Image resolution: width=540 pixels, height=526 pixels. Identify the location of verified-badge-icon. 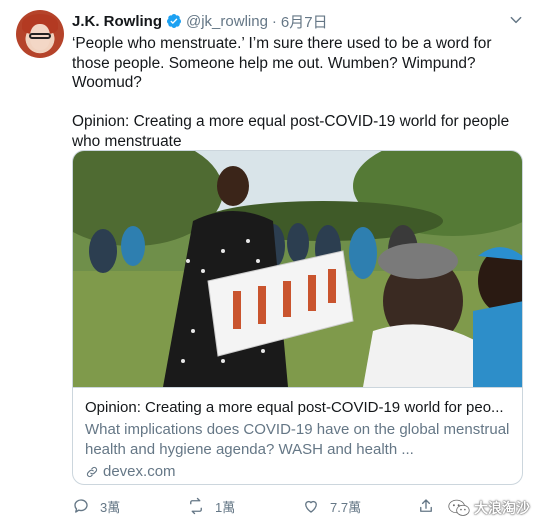
(173, 21).